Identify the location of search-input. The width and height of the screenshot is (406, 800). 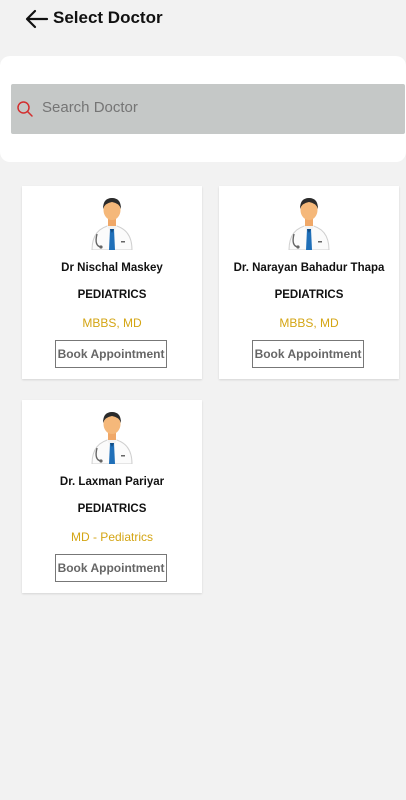
(212, 107).